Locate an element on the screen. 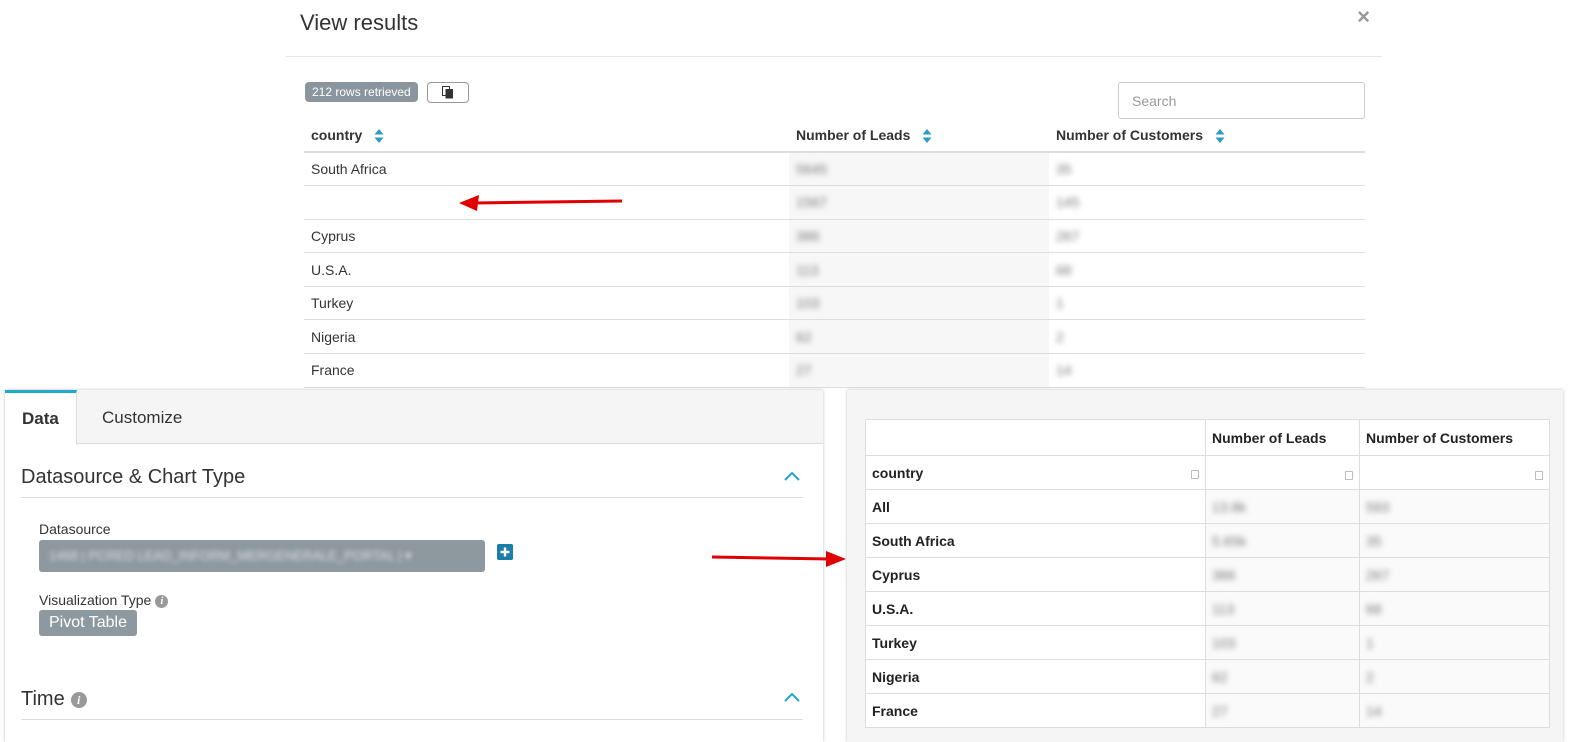  cell-leads: 386 is located at coordinates (919, 236).